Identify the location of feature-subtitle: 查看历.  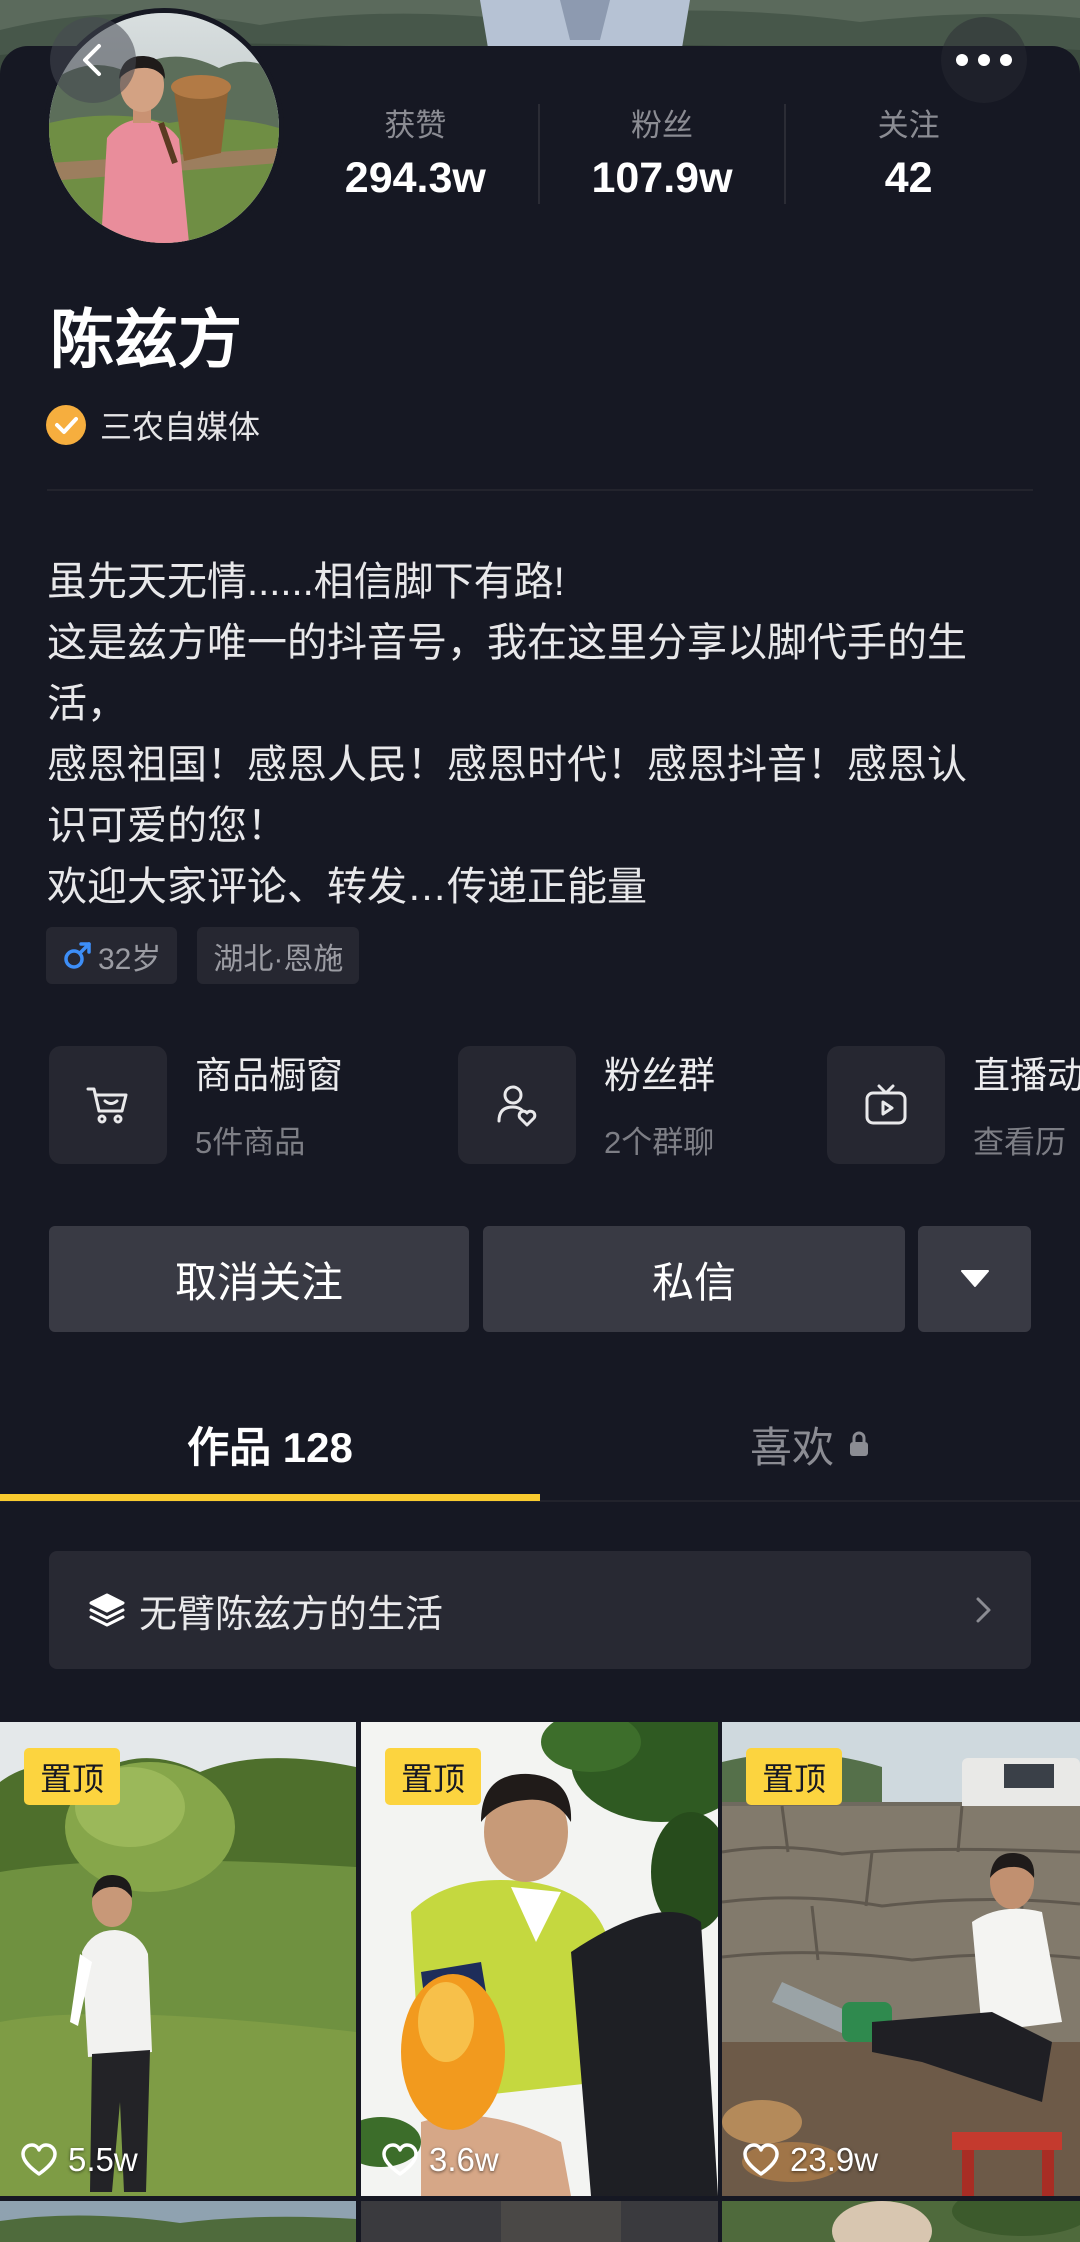
(1019, 1142).